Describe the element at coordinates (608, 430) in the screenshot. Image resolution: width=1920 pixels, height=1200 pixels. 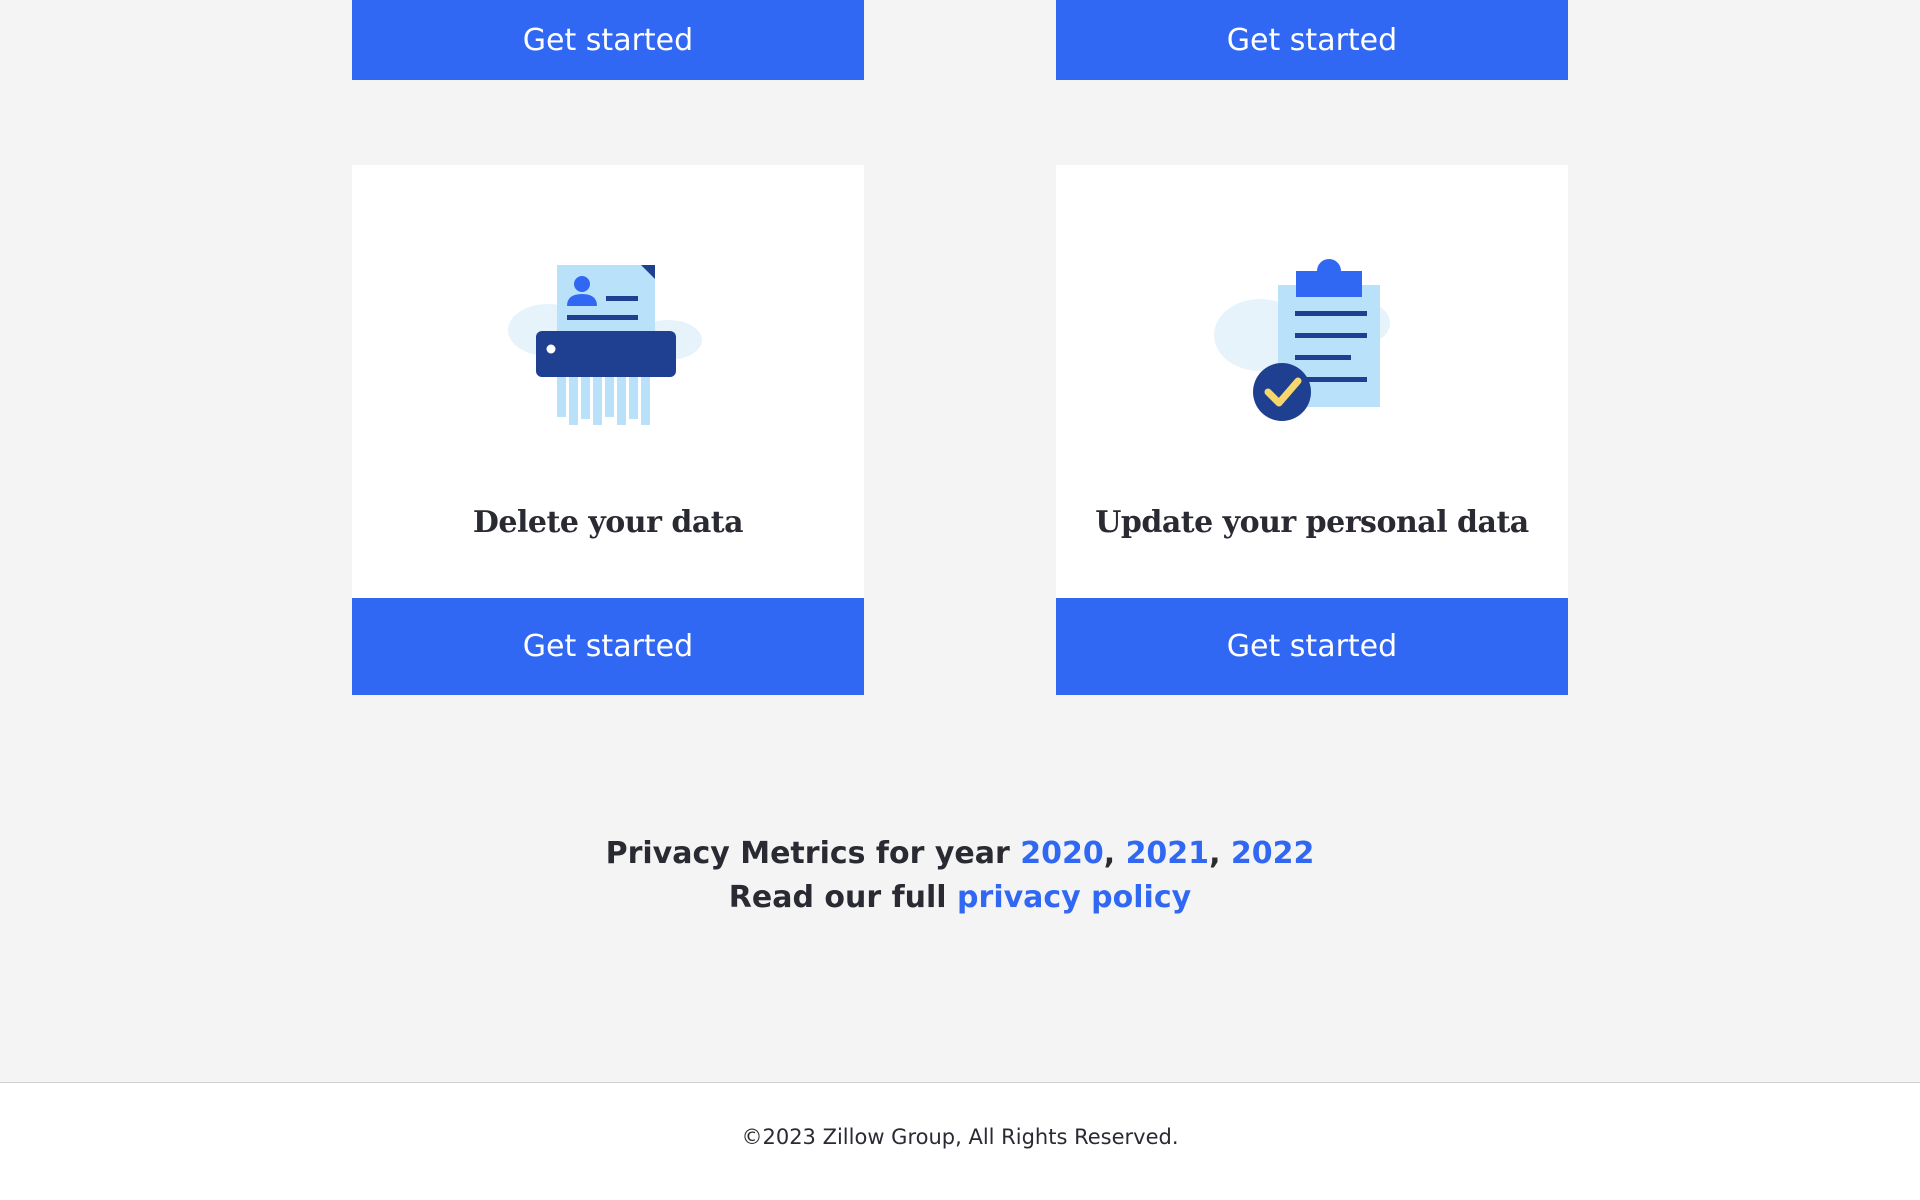
I see `delete-data-card: Delete your data Get started` at that location.